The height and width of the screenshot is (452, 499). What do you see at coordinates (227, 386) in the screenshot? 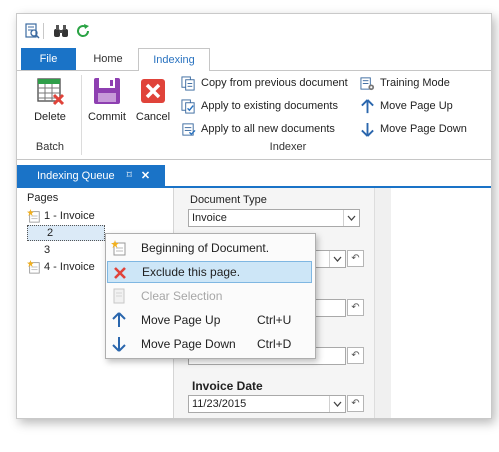
I see `invoice-date-label: Invoice Date` at bounding box center [227, 386].